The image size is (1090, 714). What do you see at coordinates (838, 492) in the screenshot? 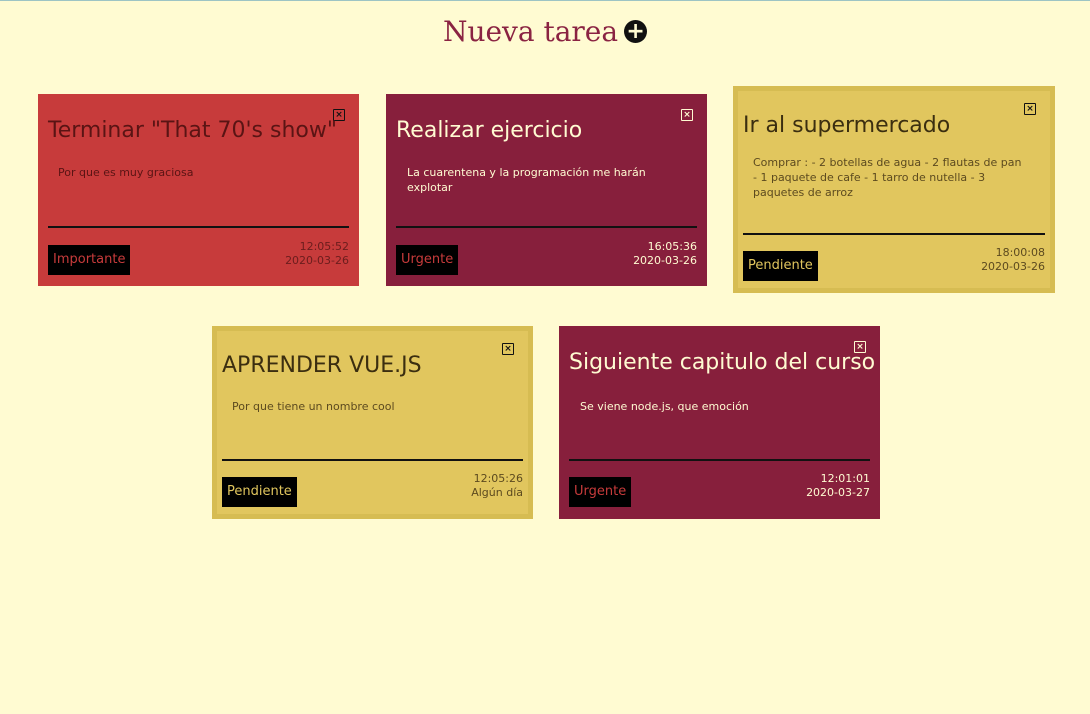
I see `task-date: 2020-03-27` at bounding box center [838, 492].